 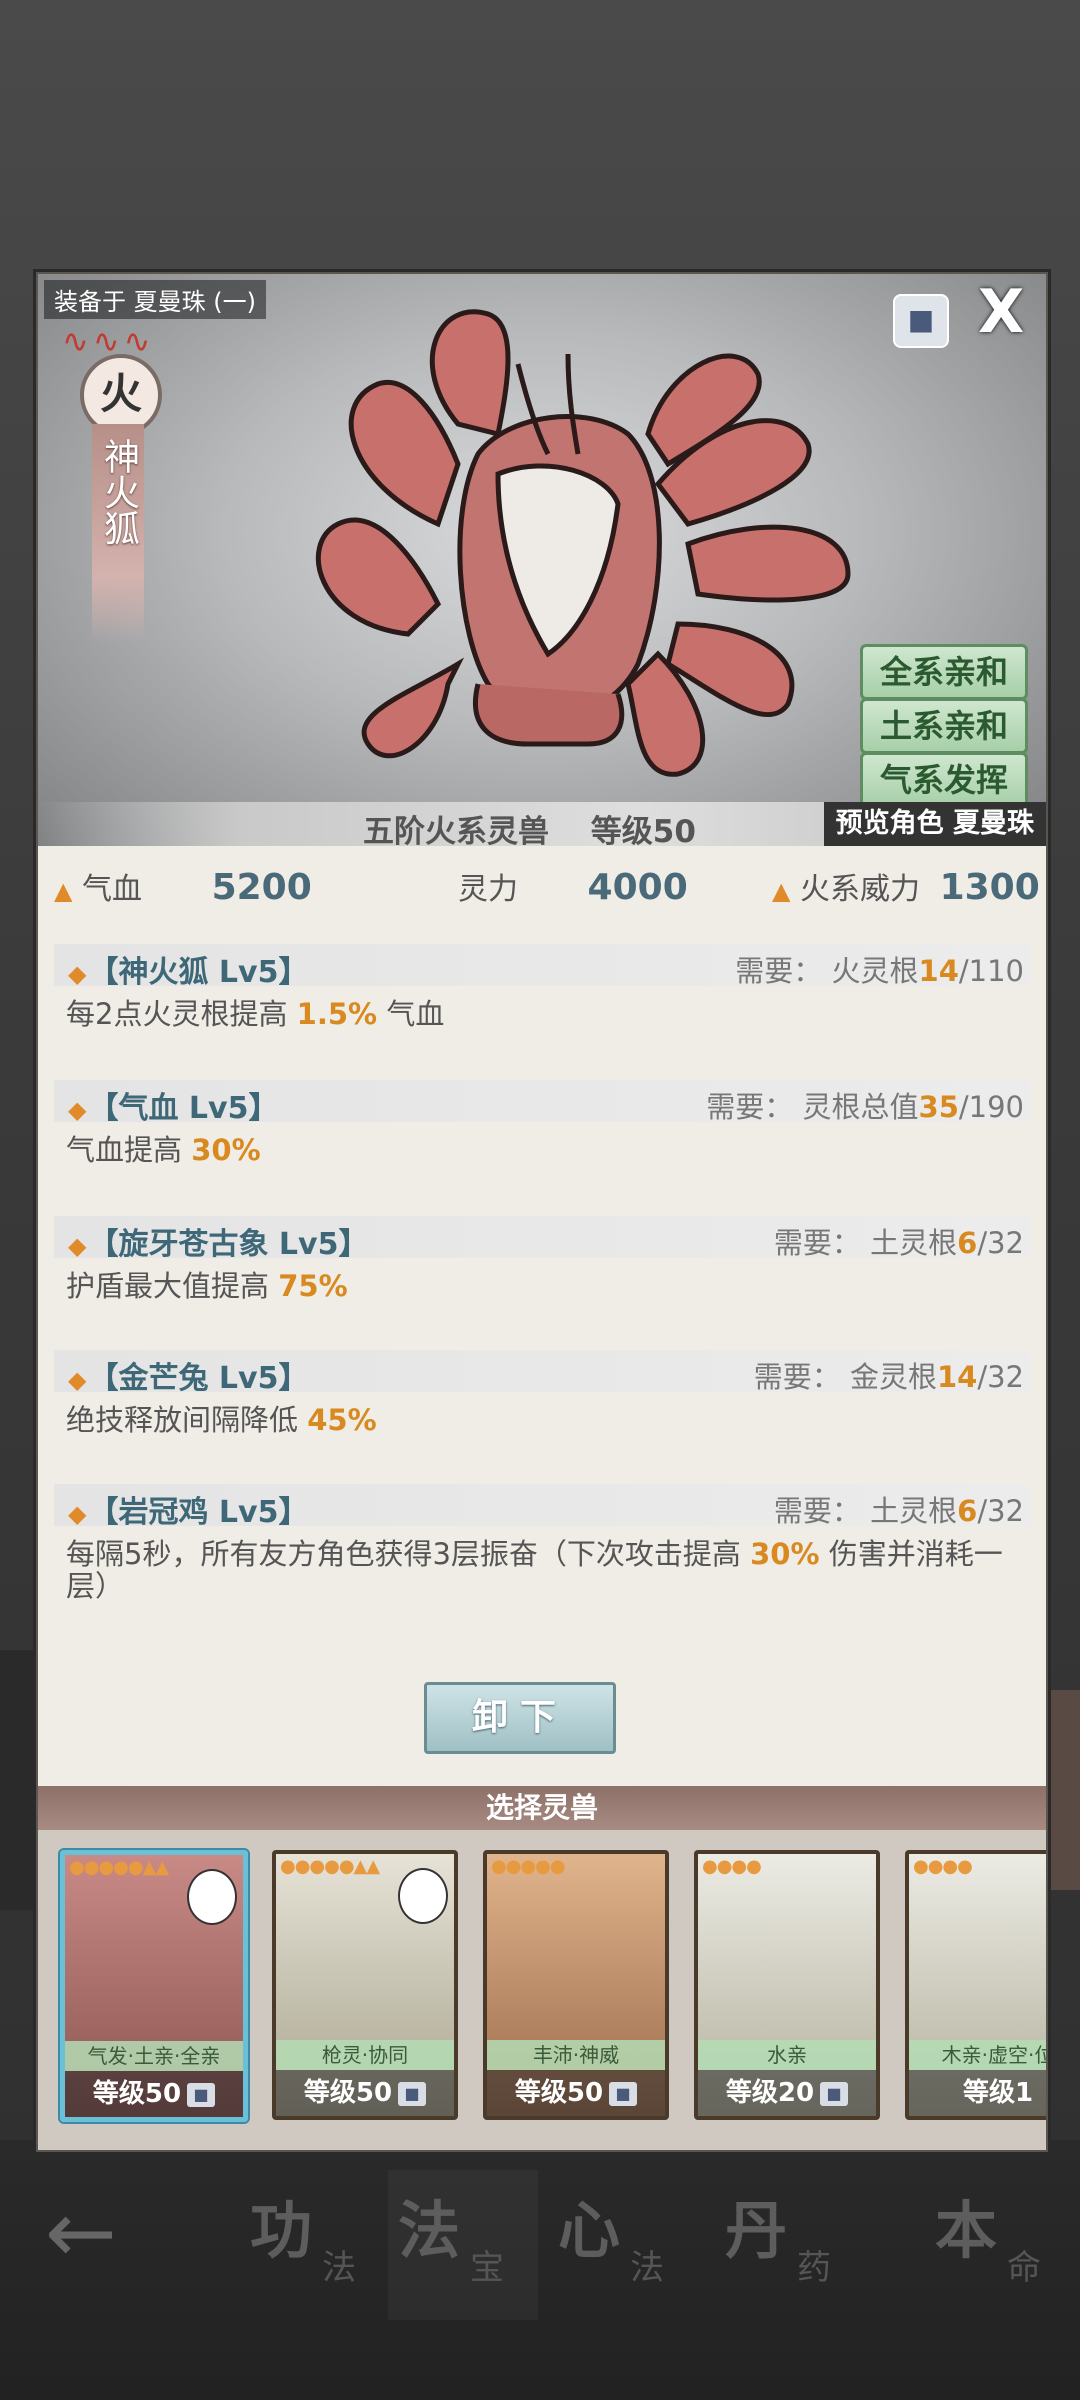 What do you see at coordinates (893, 1377) in the screenshot?
I see `req-name: 金灵根` at bounding box center [893, 1377].